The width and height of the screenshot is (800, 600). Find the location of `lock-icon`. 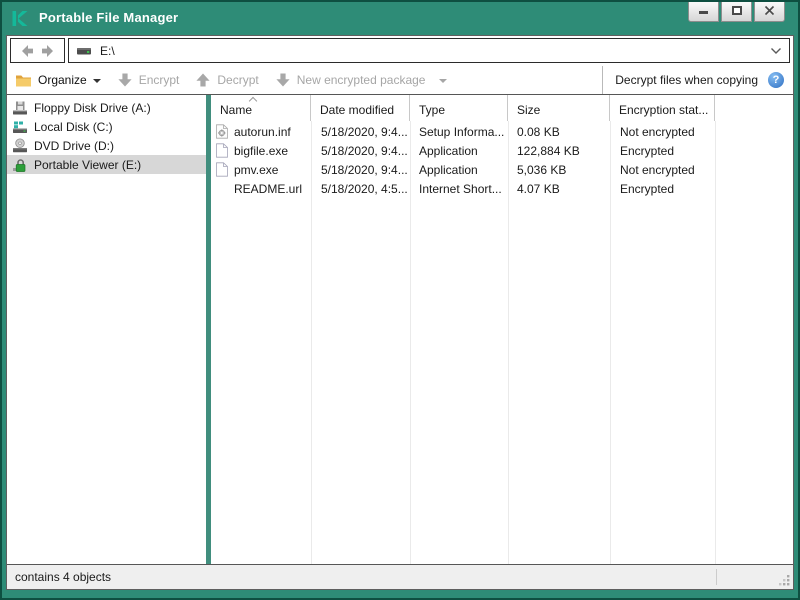

lock-icon is located at coordinates (19, 165).